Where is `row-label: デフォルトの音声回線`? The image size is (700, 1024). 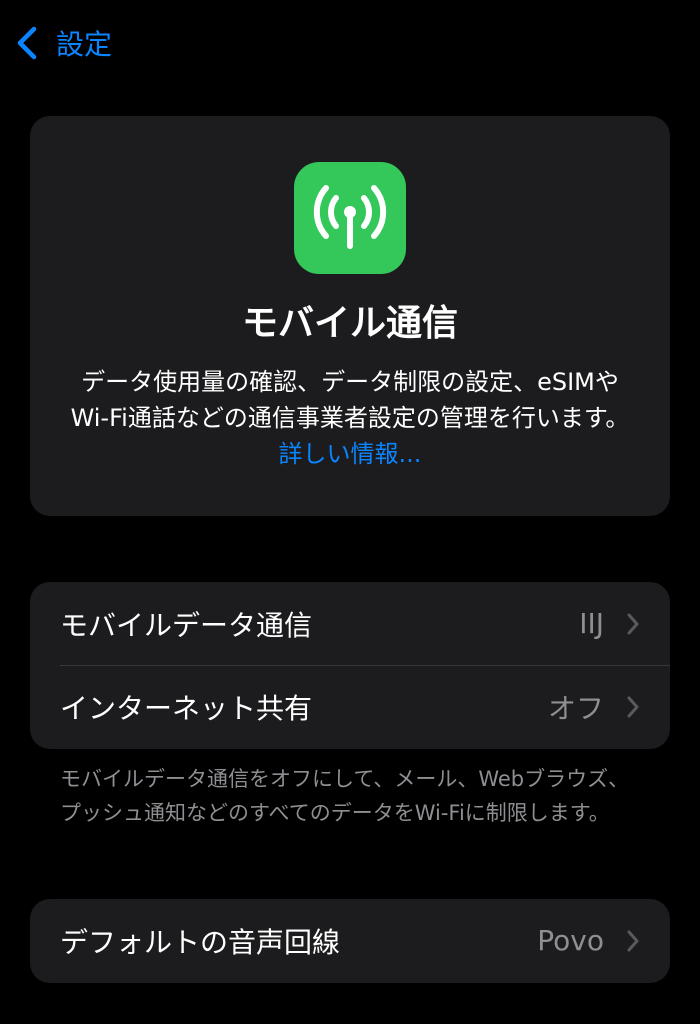 row-label: デフォルトの音声回線 is located at coordinates (200, 942).